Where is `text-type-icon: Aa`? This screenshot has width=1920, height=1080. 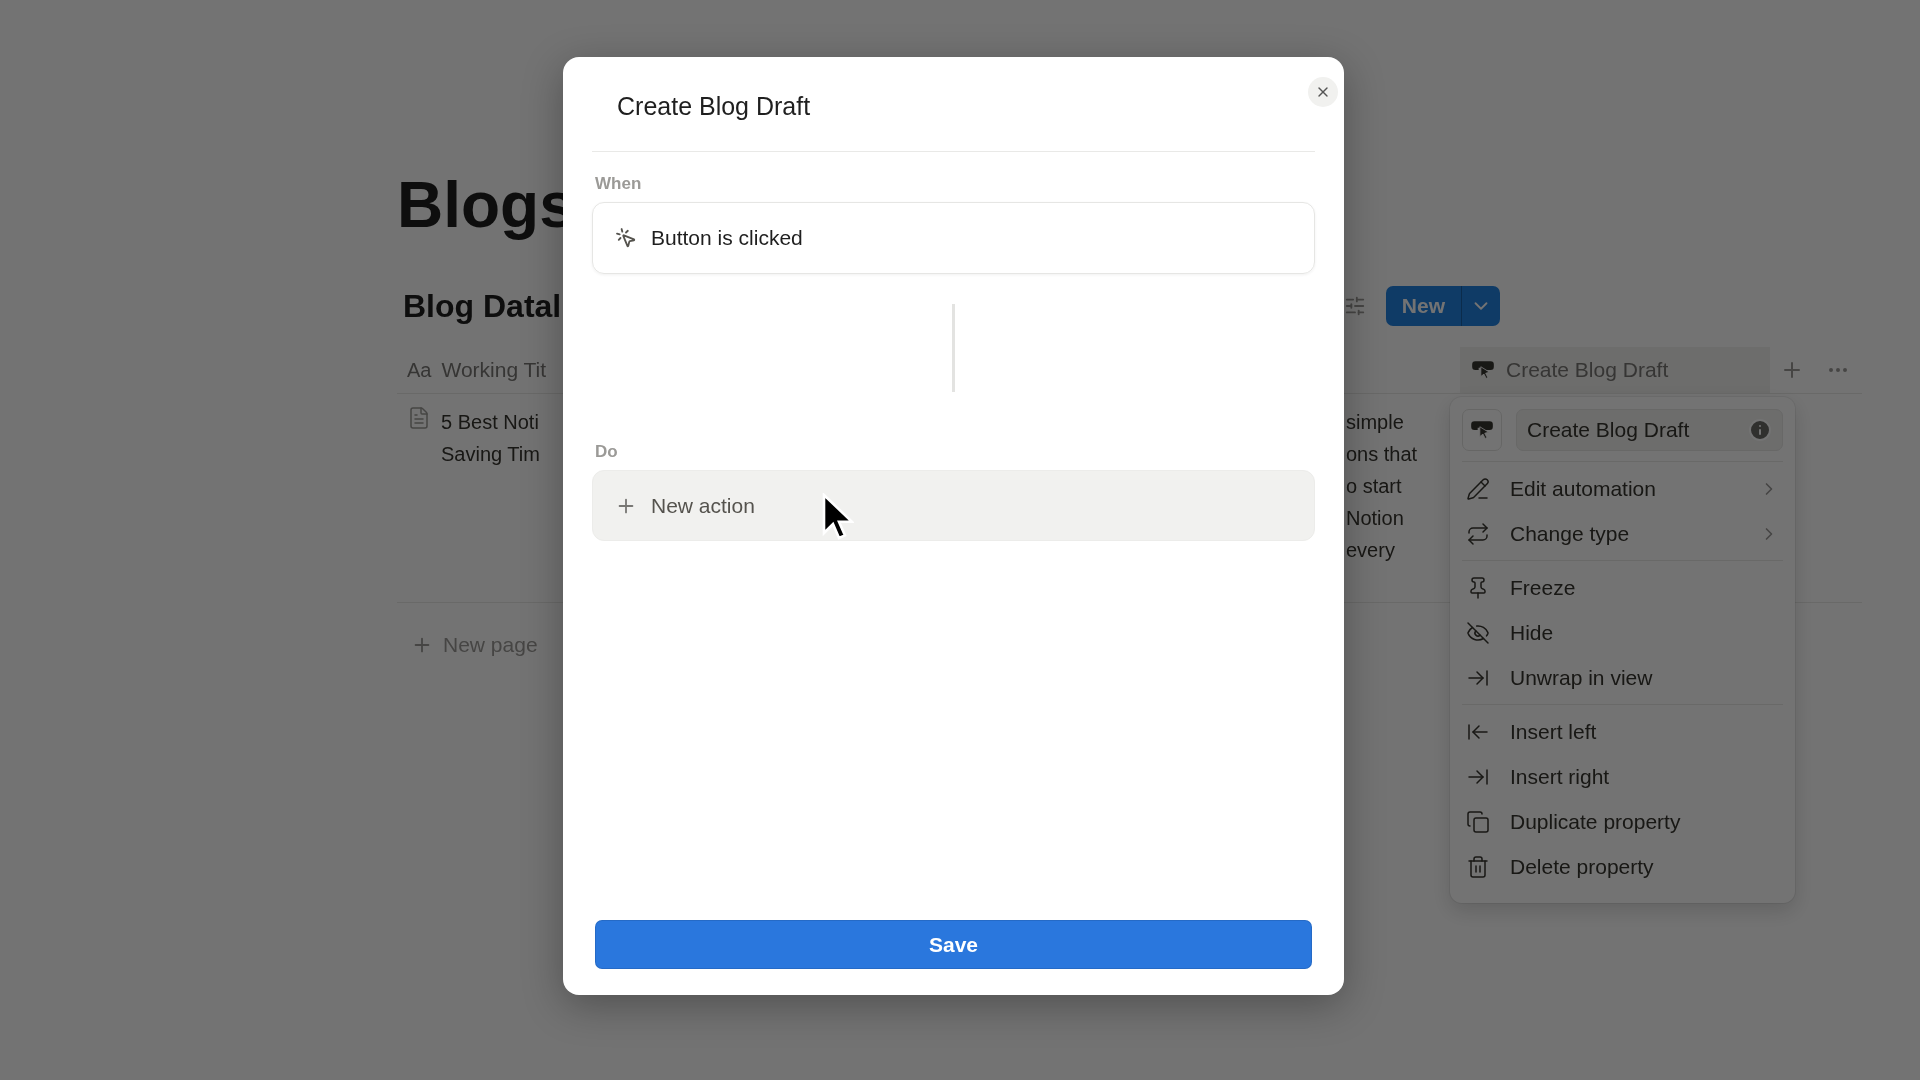
text-type-icon: Aa is located at coordinates (419, 370).